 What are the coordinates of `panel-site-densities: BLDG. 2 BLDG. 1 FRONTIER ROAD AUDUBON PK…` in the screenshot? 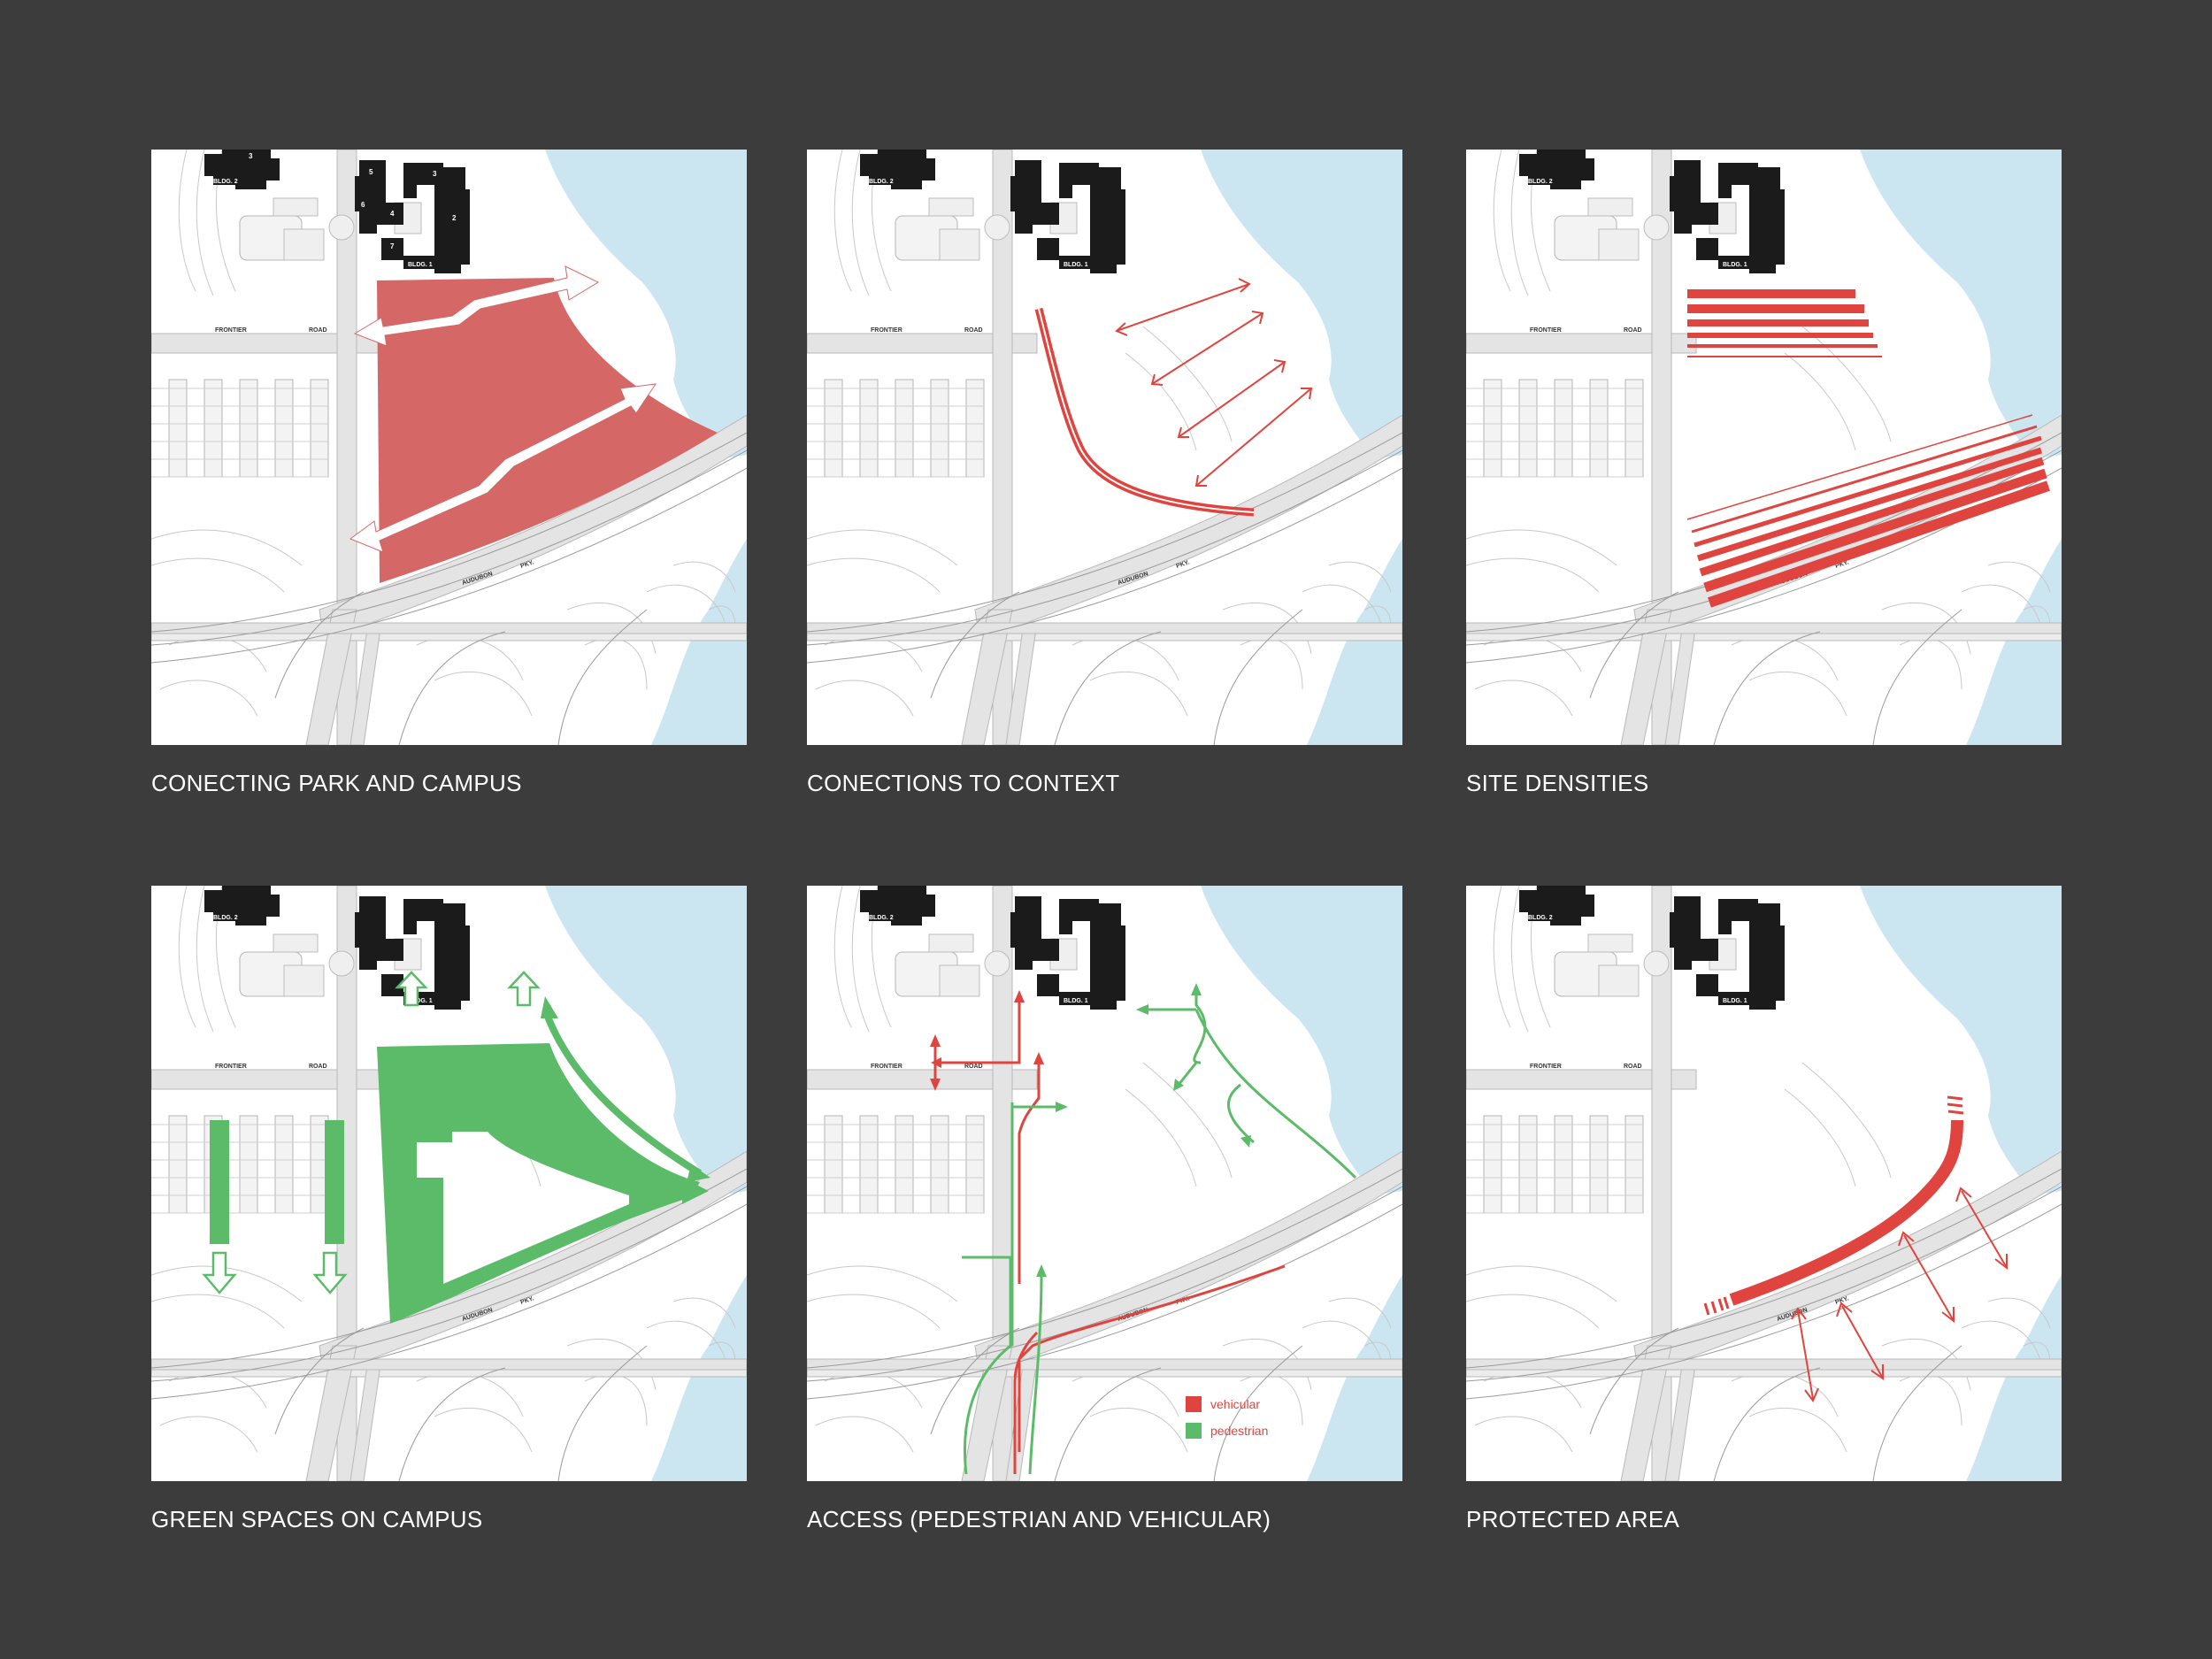 It's located at (1764, 473).